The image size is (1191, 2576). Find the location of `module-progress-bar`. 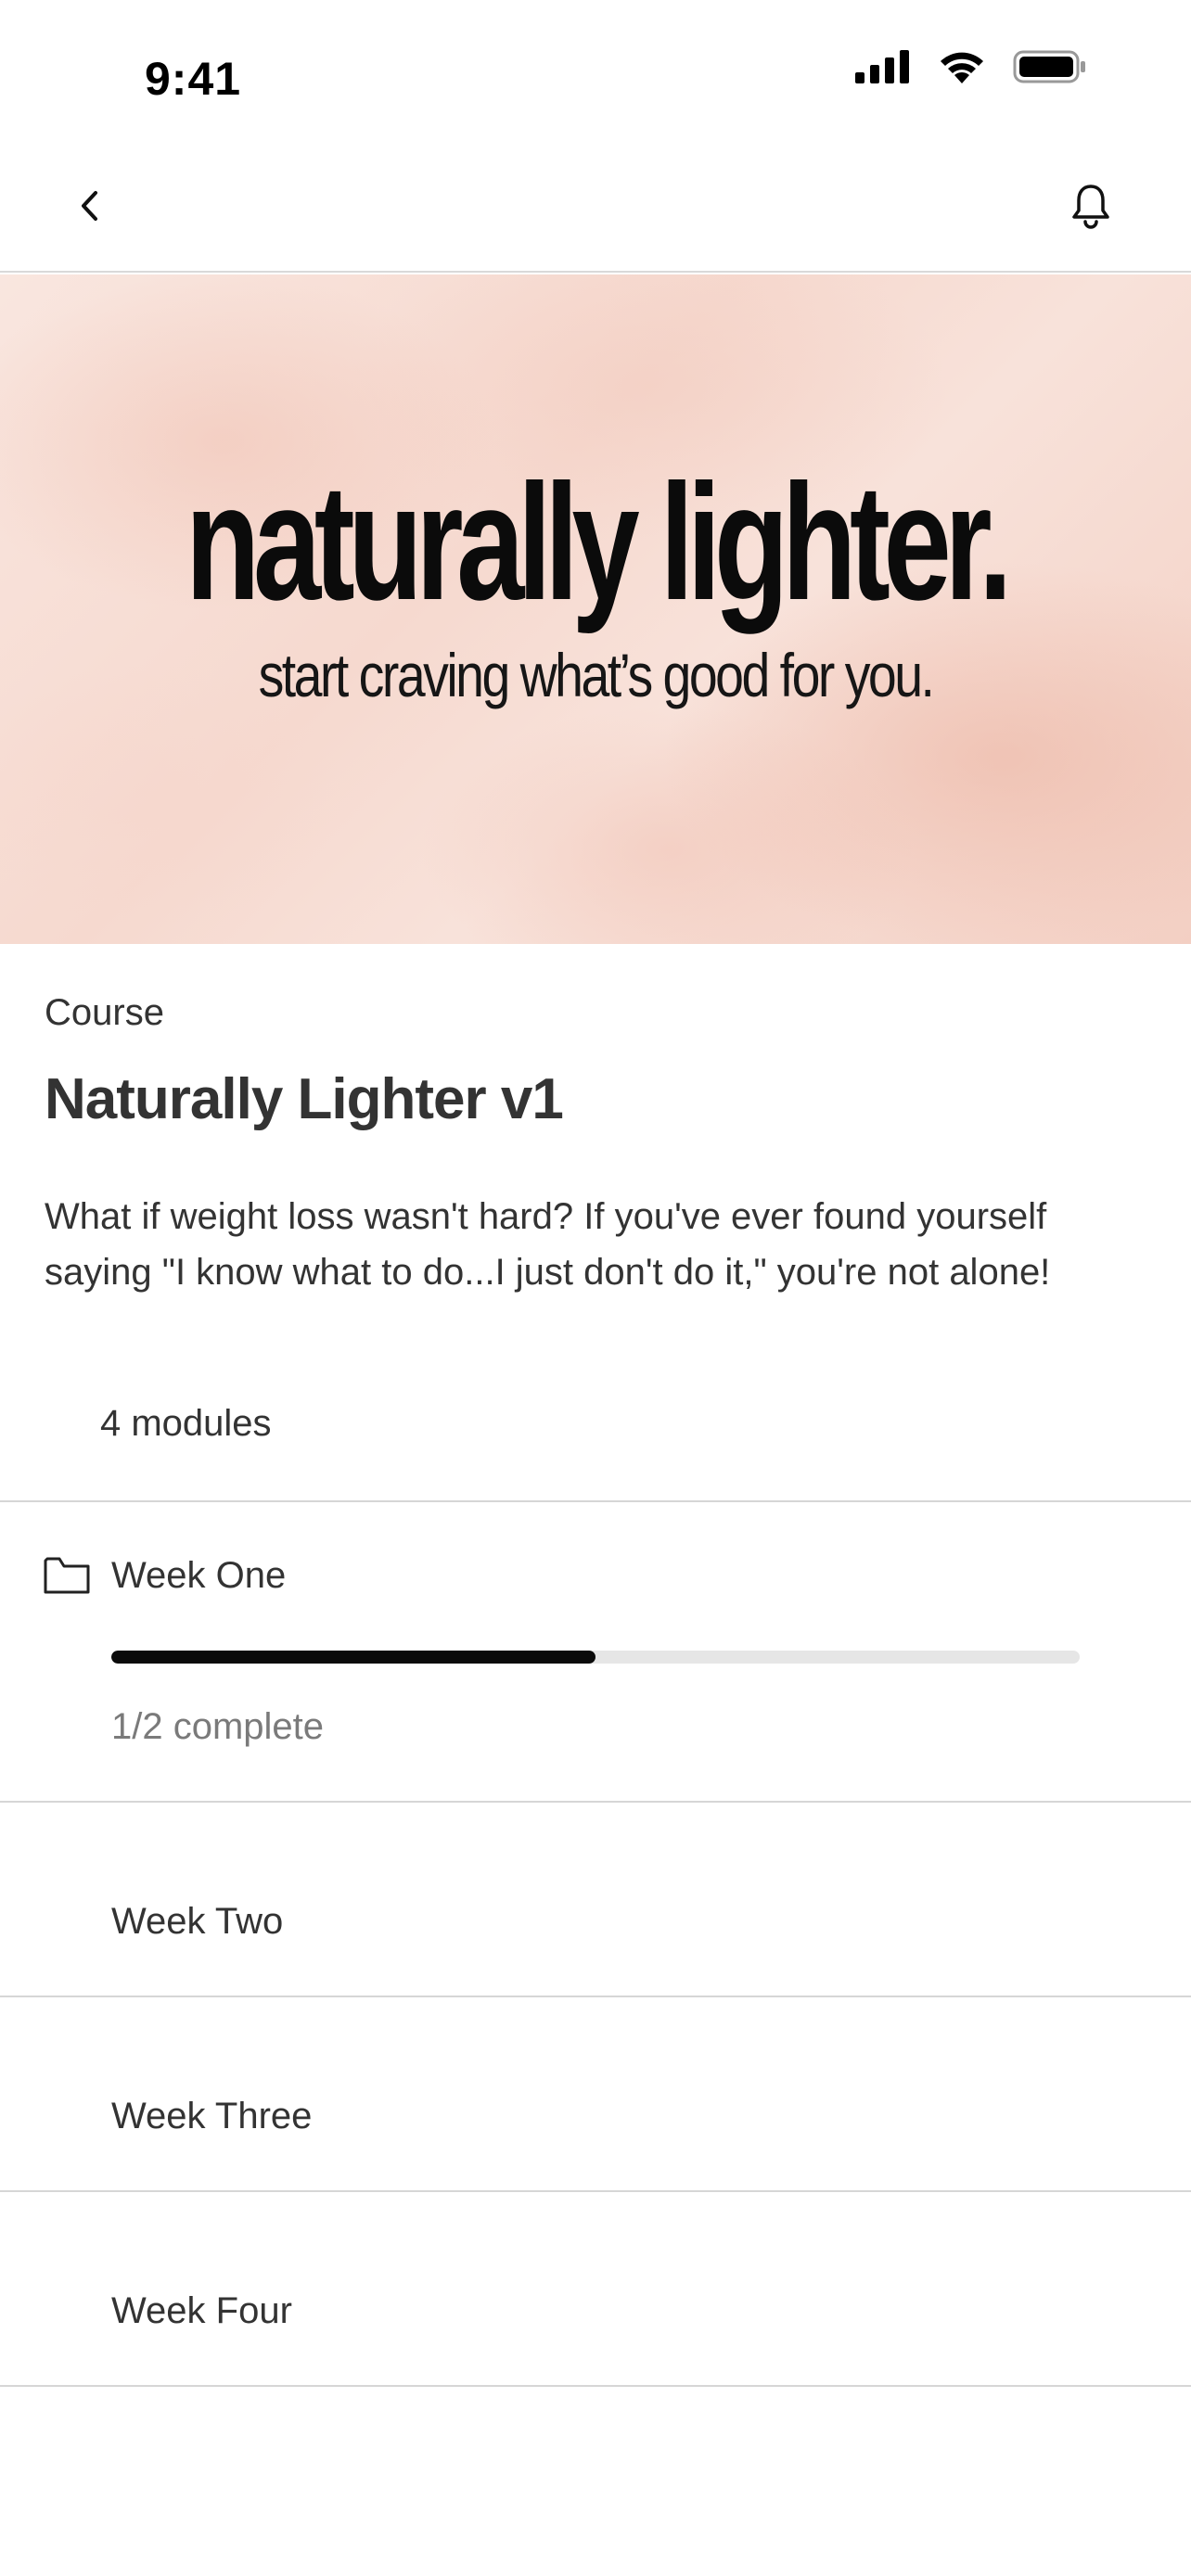

module-progress-bar is located at coordinates (595, 1658).